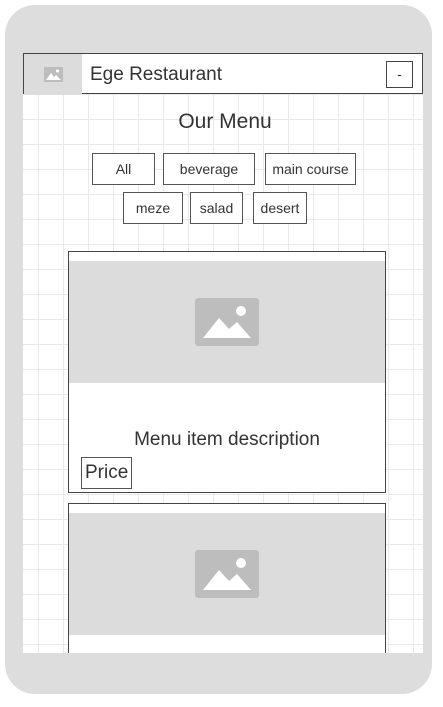  Describe the element at coordinates (227, 439) in the screenshot. I see `menu-item-description: Menu item description` at that location.